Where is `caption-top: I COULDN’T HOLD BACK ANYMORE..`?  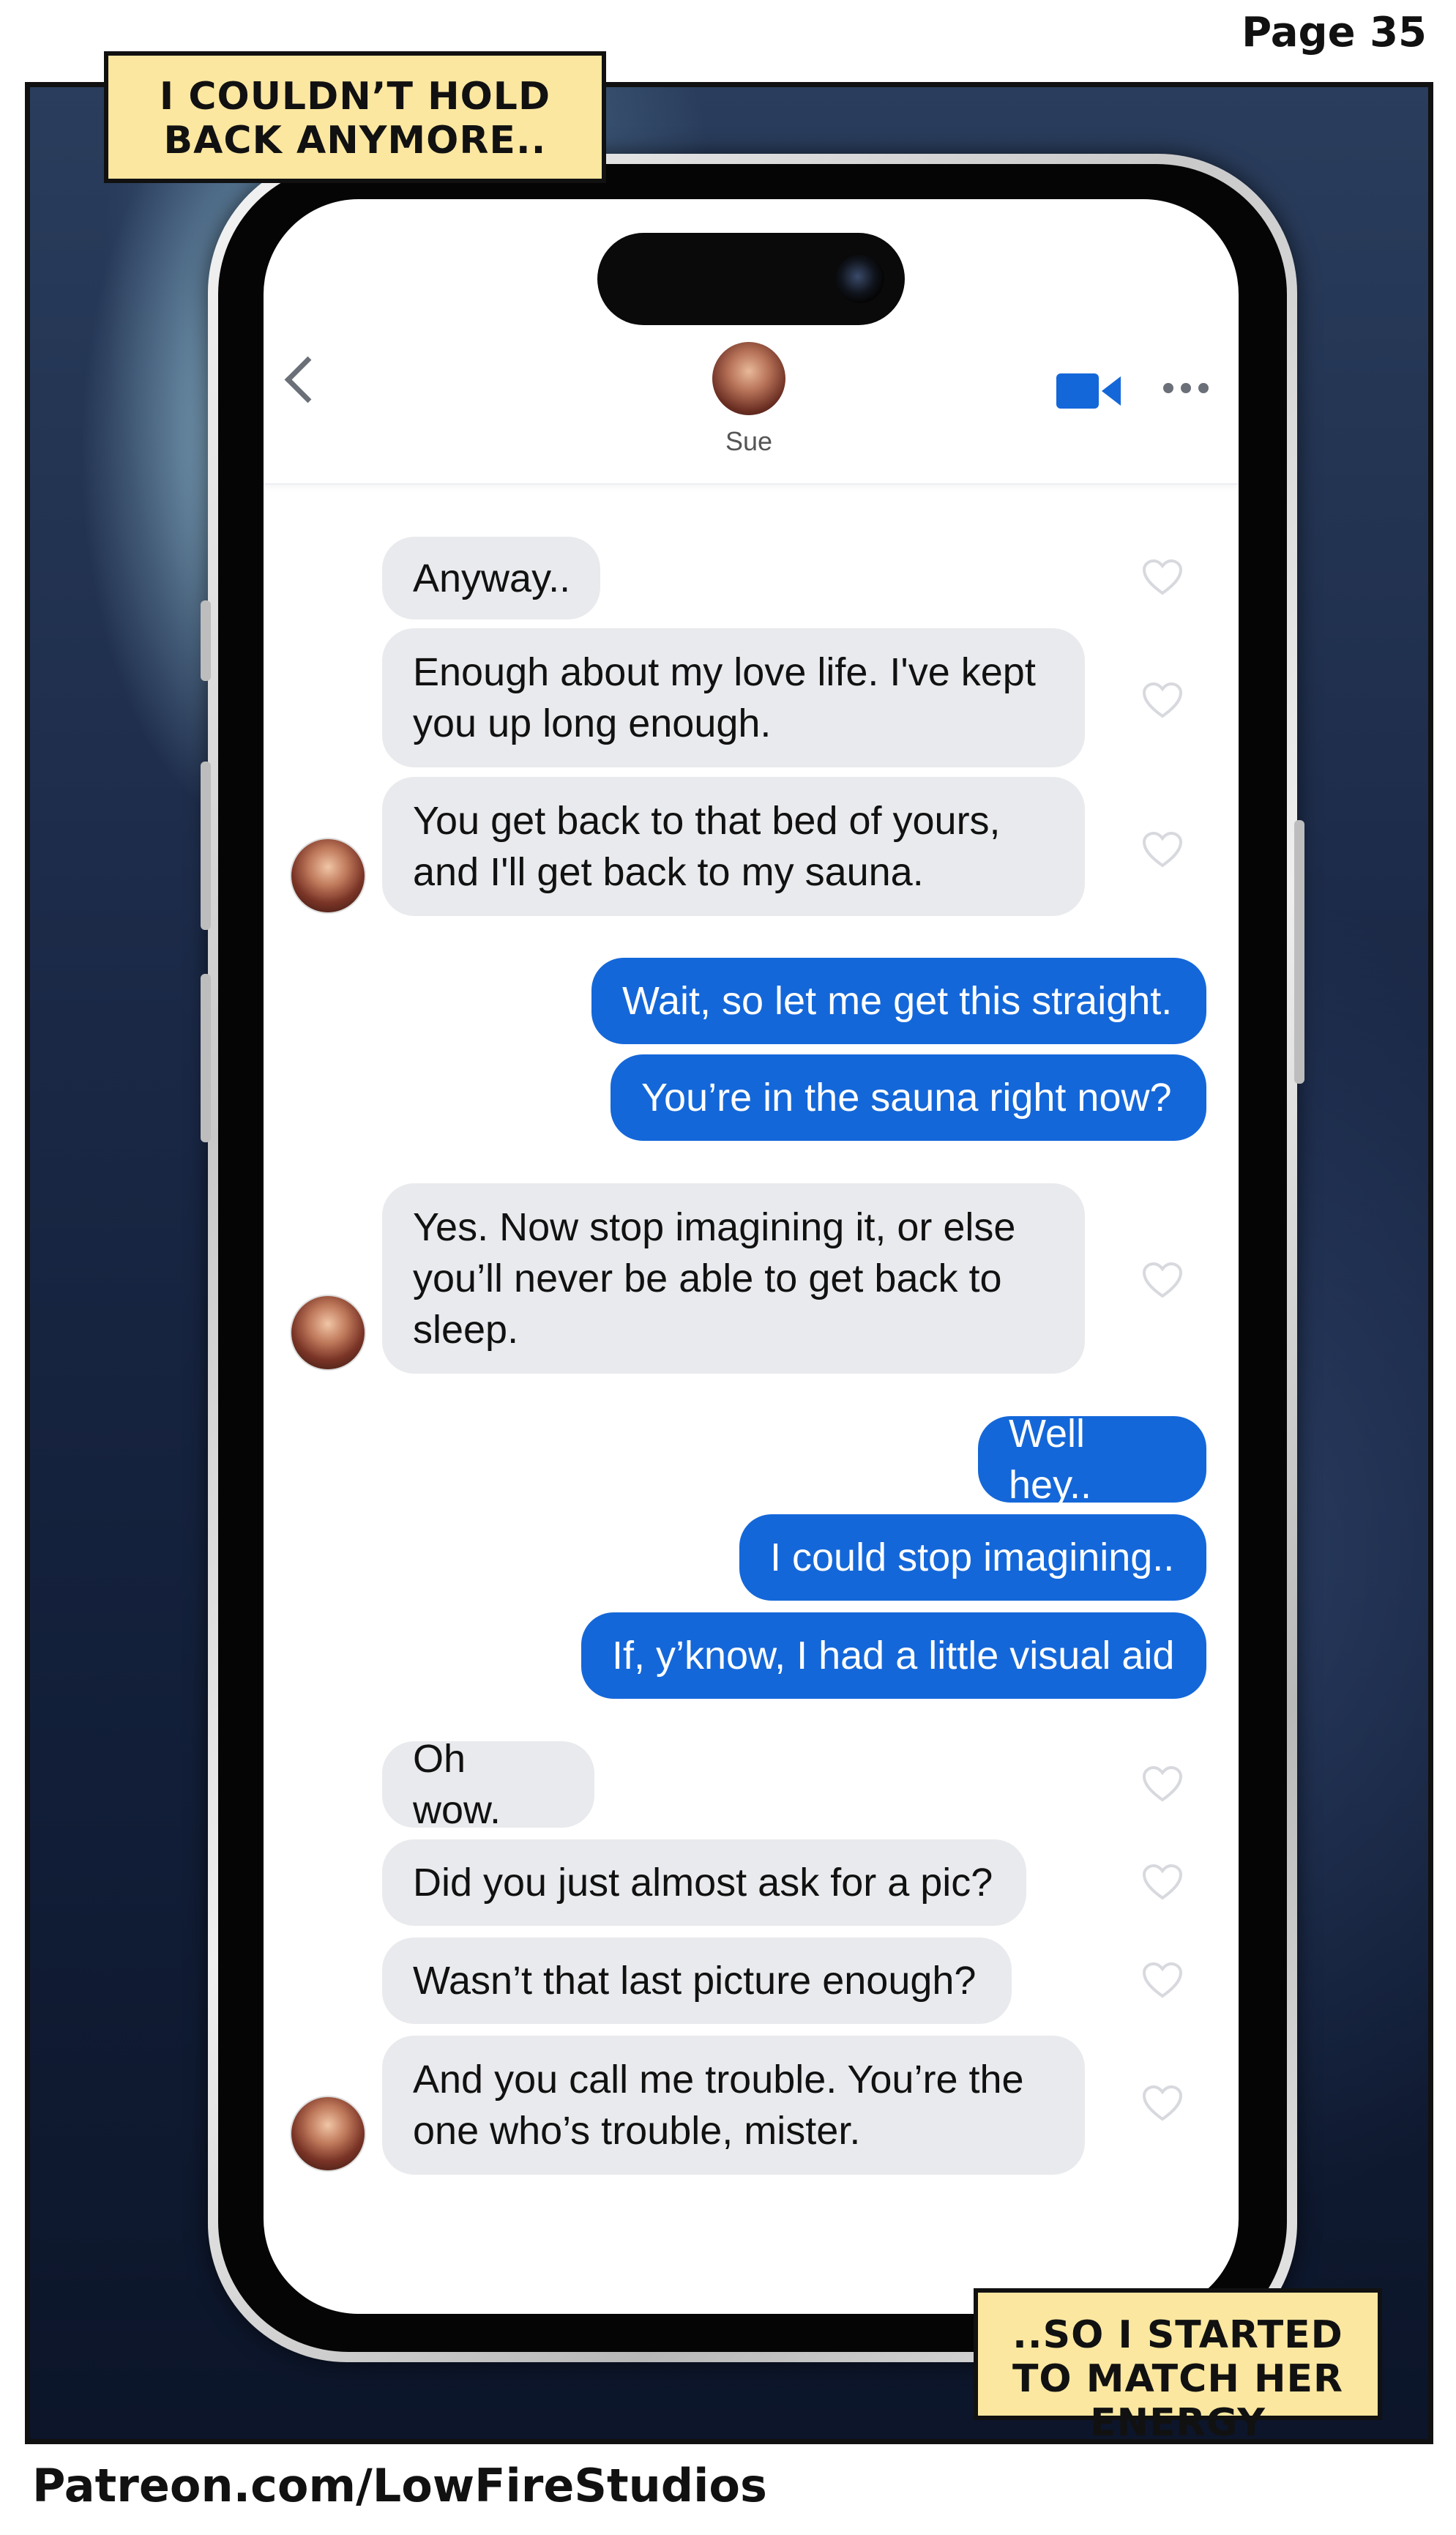
caption-top: I COULDN’T HOLD BACK ANYMORE.. is located at coordinates (355, 117).